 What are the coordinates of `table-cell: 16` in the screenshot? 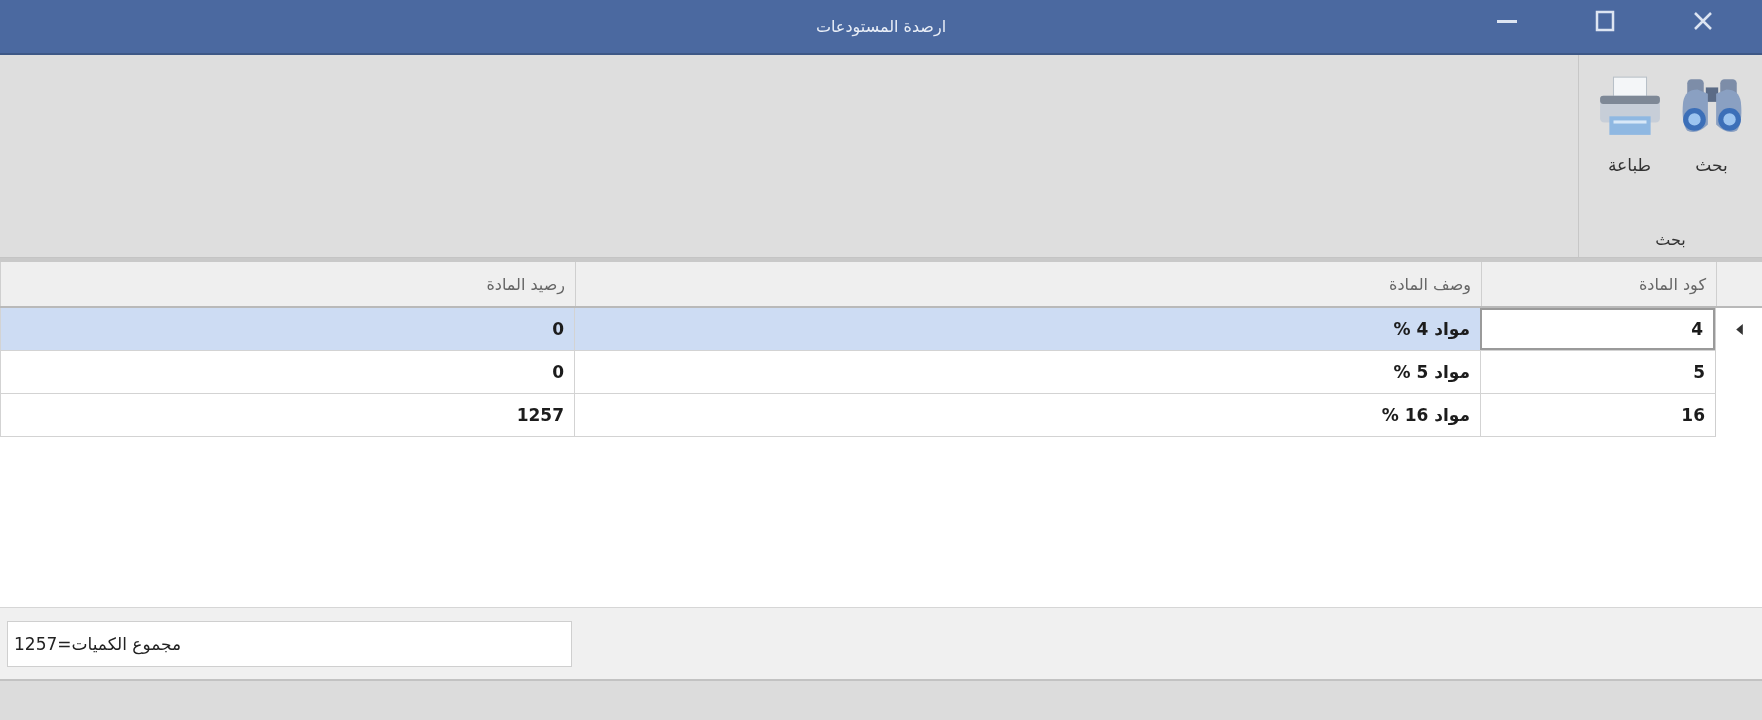 It's located at (1597, 415).